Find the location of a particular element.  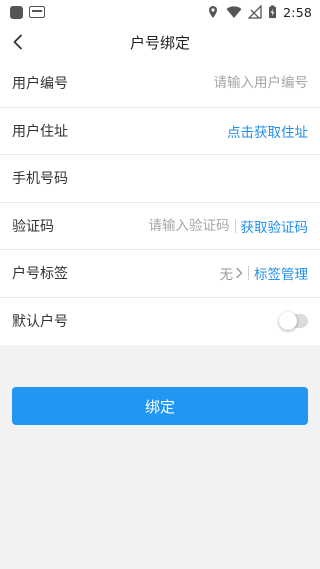

news-notification-icon is located at coordinates (37, 12).